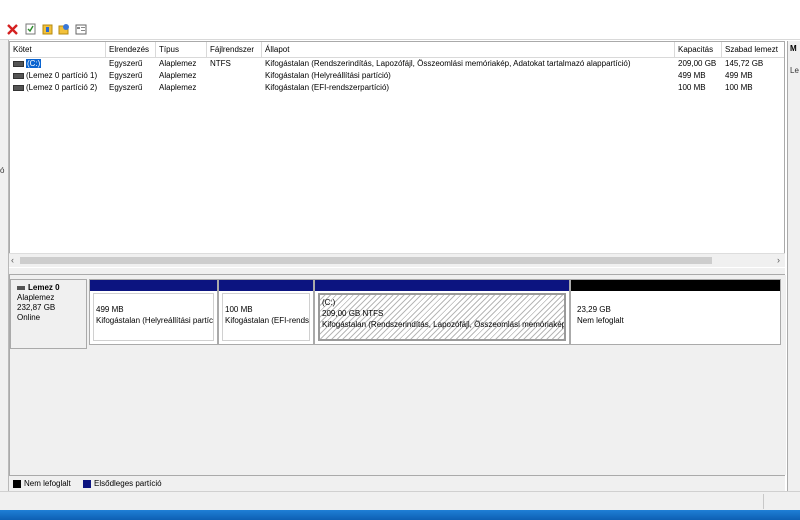  What do you see at coordinates (778, 260) in the screenshot?
I see `scroll-right-icon: ›` at bounding box center [778, 260].